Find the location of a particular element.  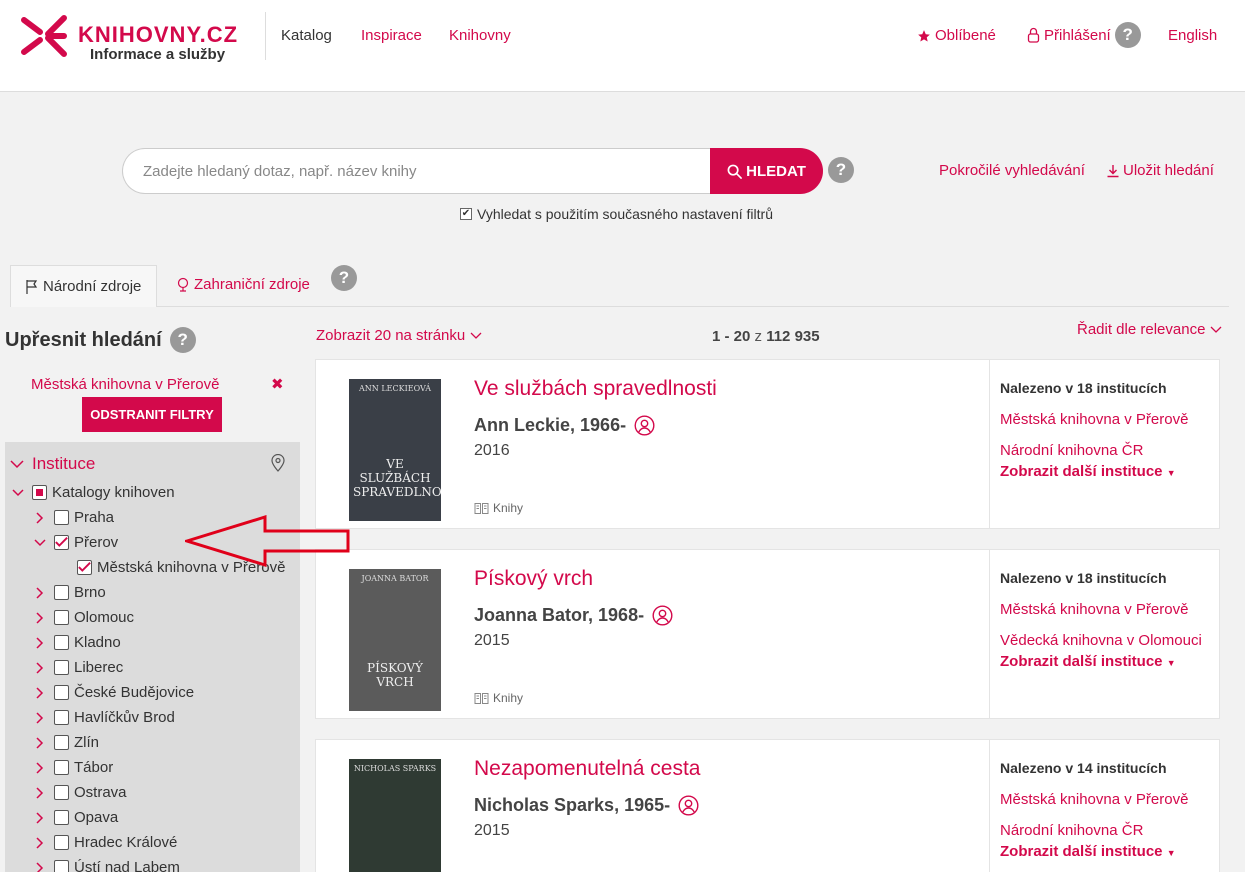

tree-item-region: Přerov is located at coordinates (75, 542).